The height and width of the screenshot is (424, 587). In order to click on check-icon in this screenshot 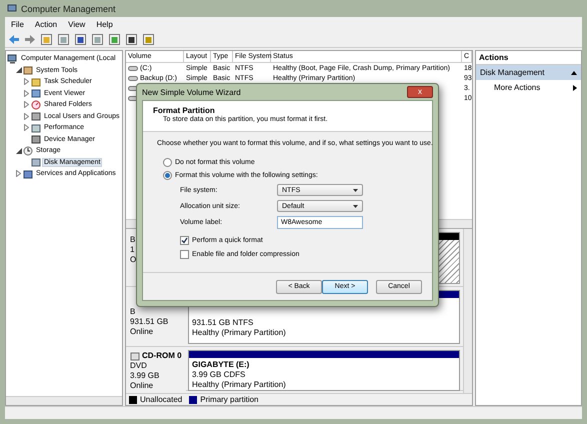, I will do `click(184, 240)`.